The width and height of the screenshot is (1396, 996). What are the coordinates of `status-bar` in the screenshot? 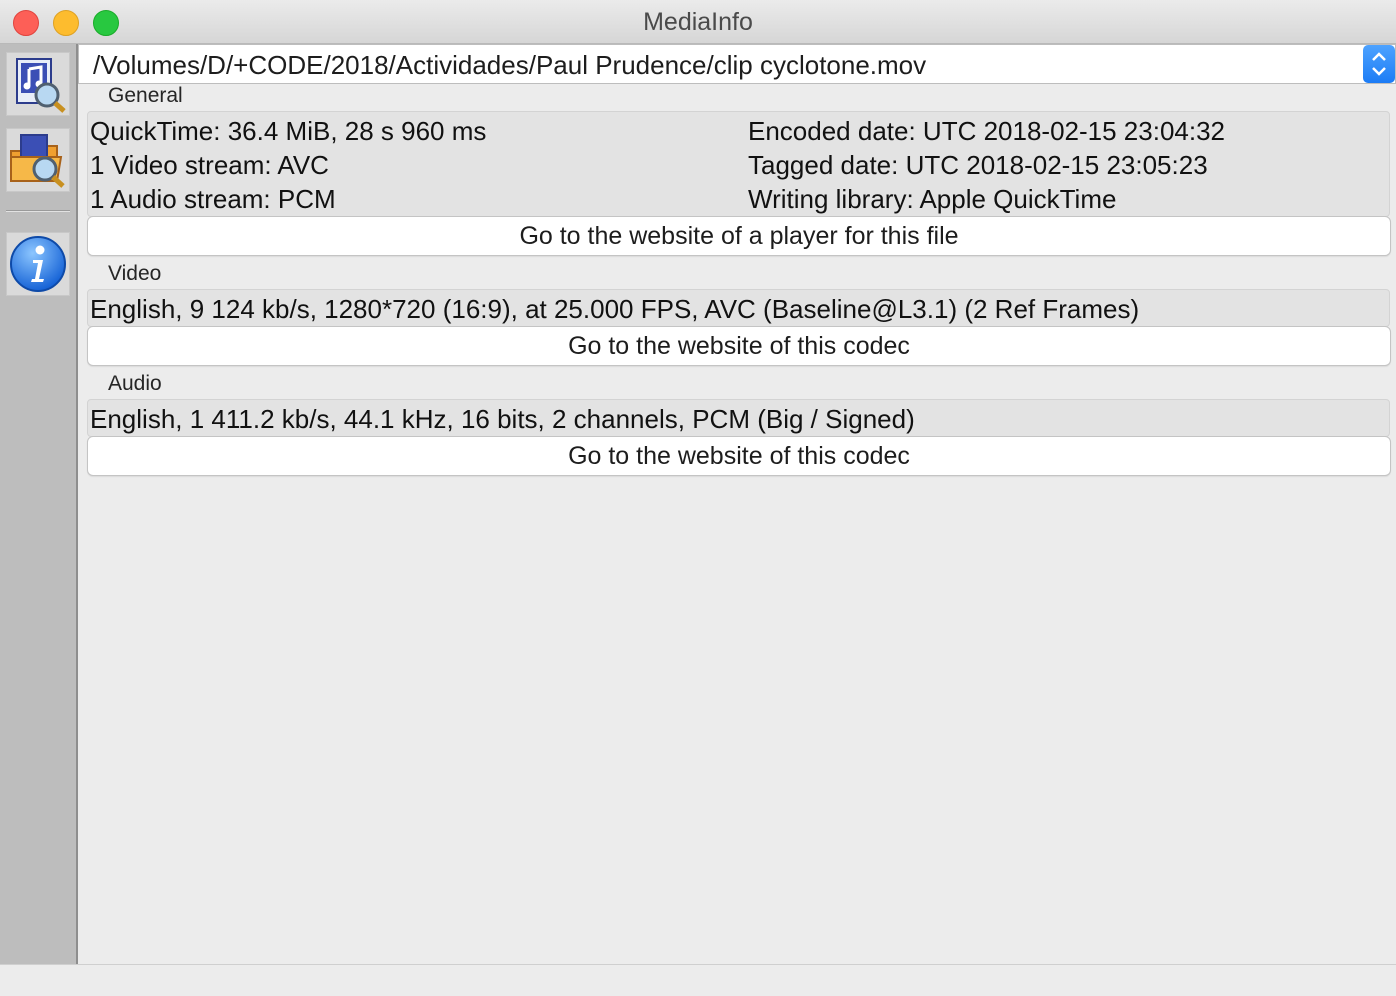 It's located at (698, 980).